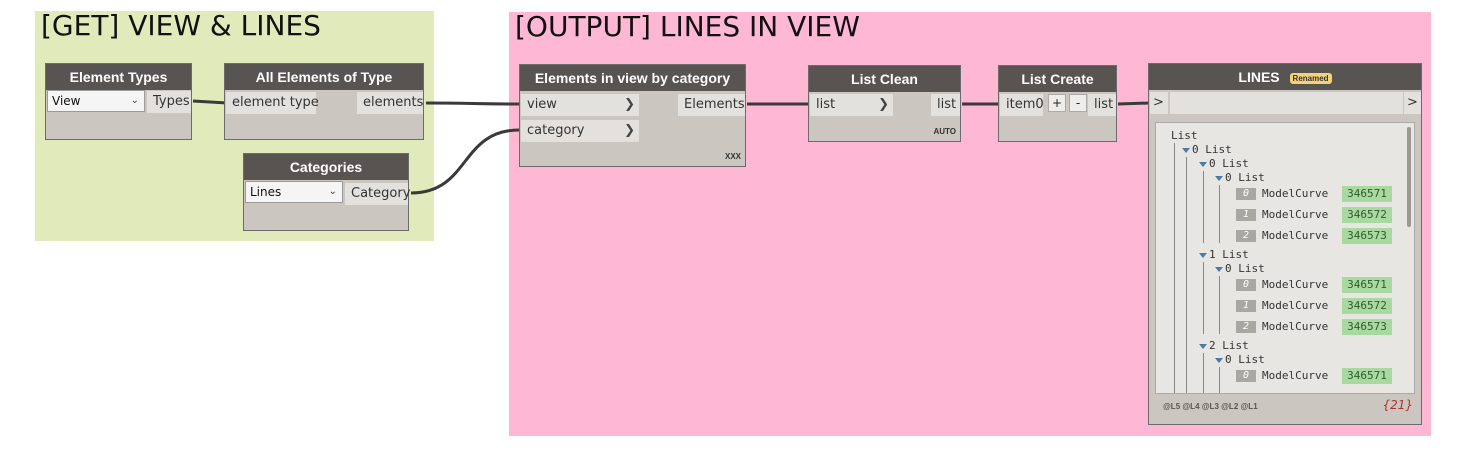 Image resolution: width=1458 pixels, height=466 pixels. I want to click on port-label: view, so click(542, 104).